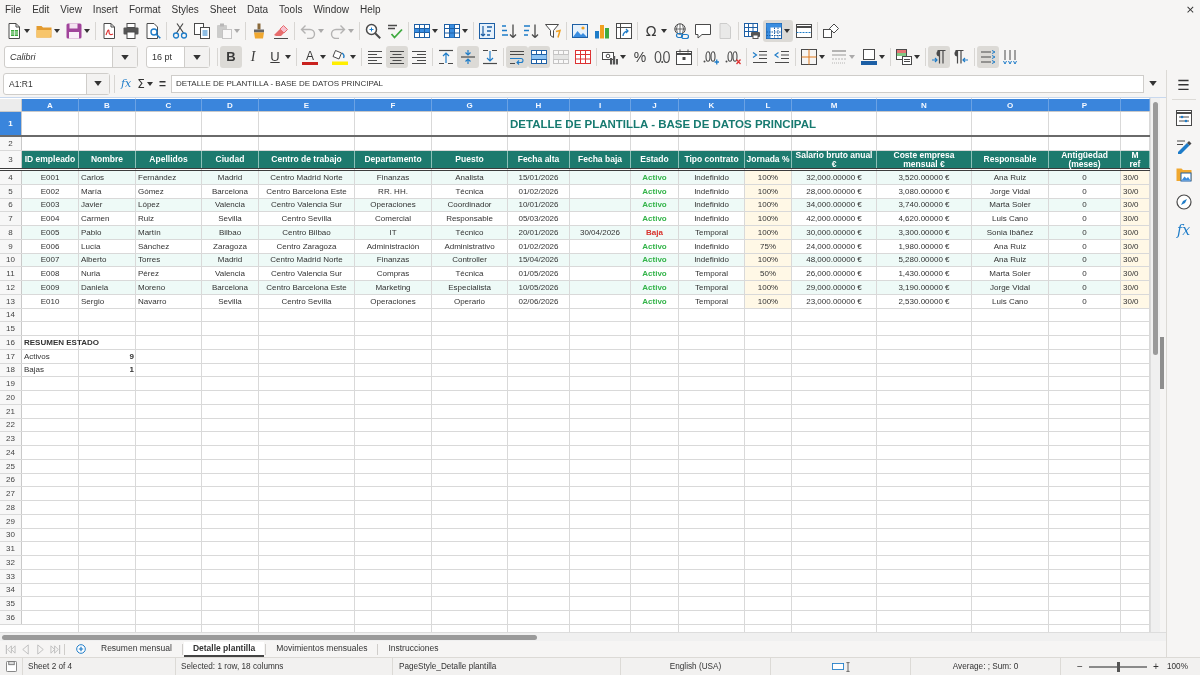  Describe the element at coordinates (1010, 105) in the screenshot. I see `column-header: O` at that location.